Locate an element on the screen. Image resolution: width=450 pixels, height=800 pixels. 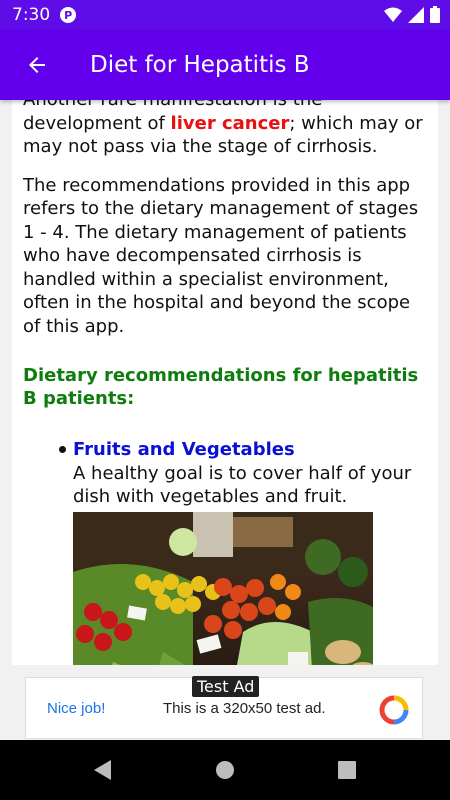
back-button is located at coordinates (37, 65).